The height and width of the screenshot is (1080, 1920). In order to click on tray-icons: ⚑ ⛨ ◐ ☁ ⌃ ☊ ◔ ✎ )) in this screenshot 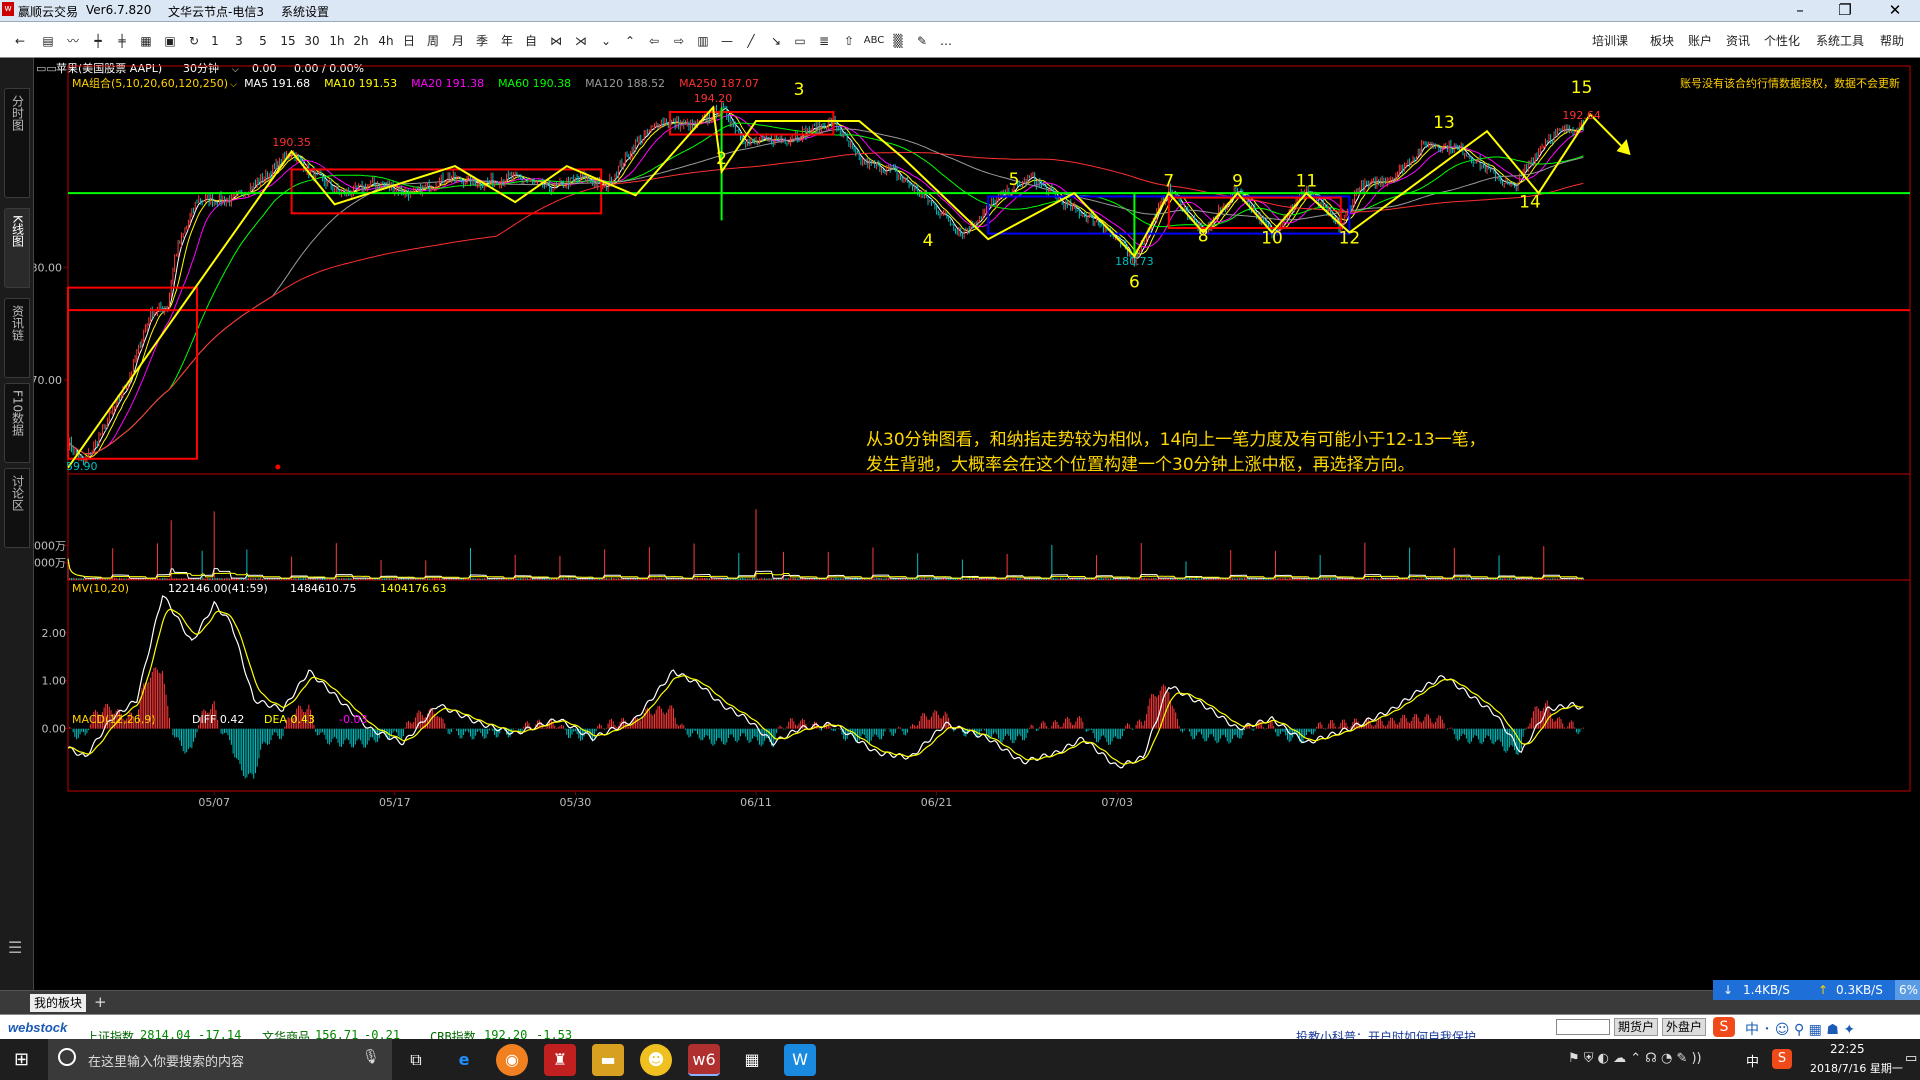, I will do `click(1635, 1058)`.